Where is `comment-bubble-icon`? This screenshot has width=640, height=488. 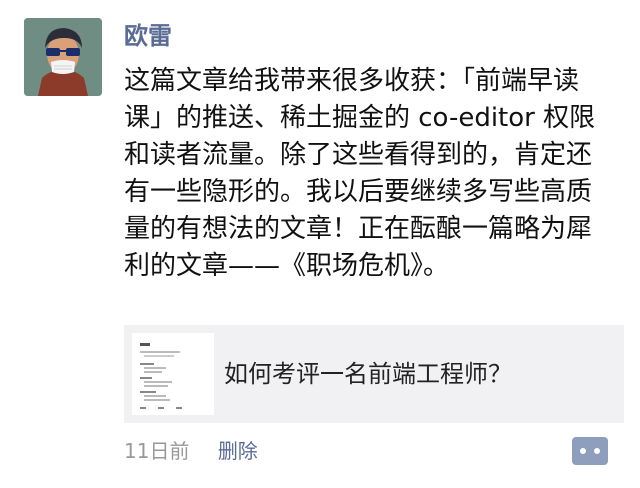
comment-bubble-icon is located at coordinates (590, 451).